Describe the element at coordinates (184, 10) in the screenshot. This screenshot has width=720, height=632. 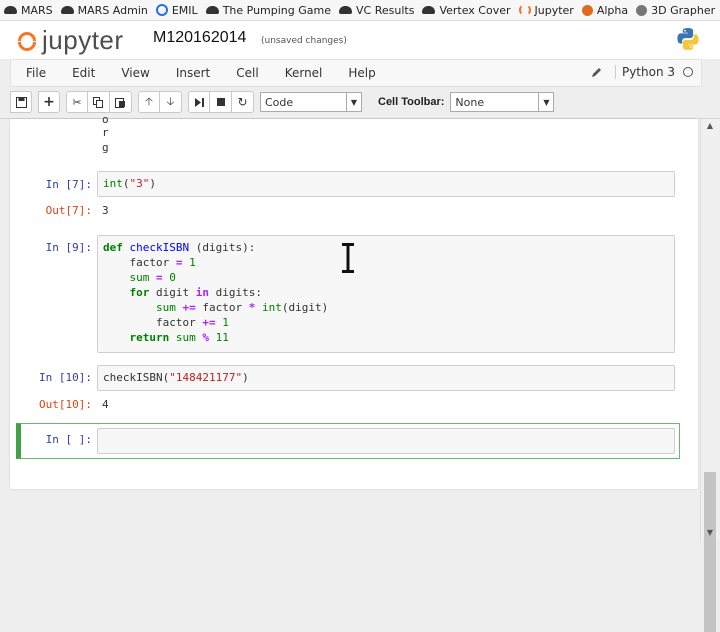
I see `bookmark-label: EMIL` at that location.